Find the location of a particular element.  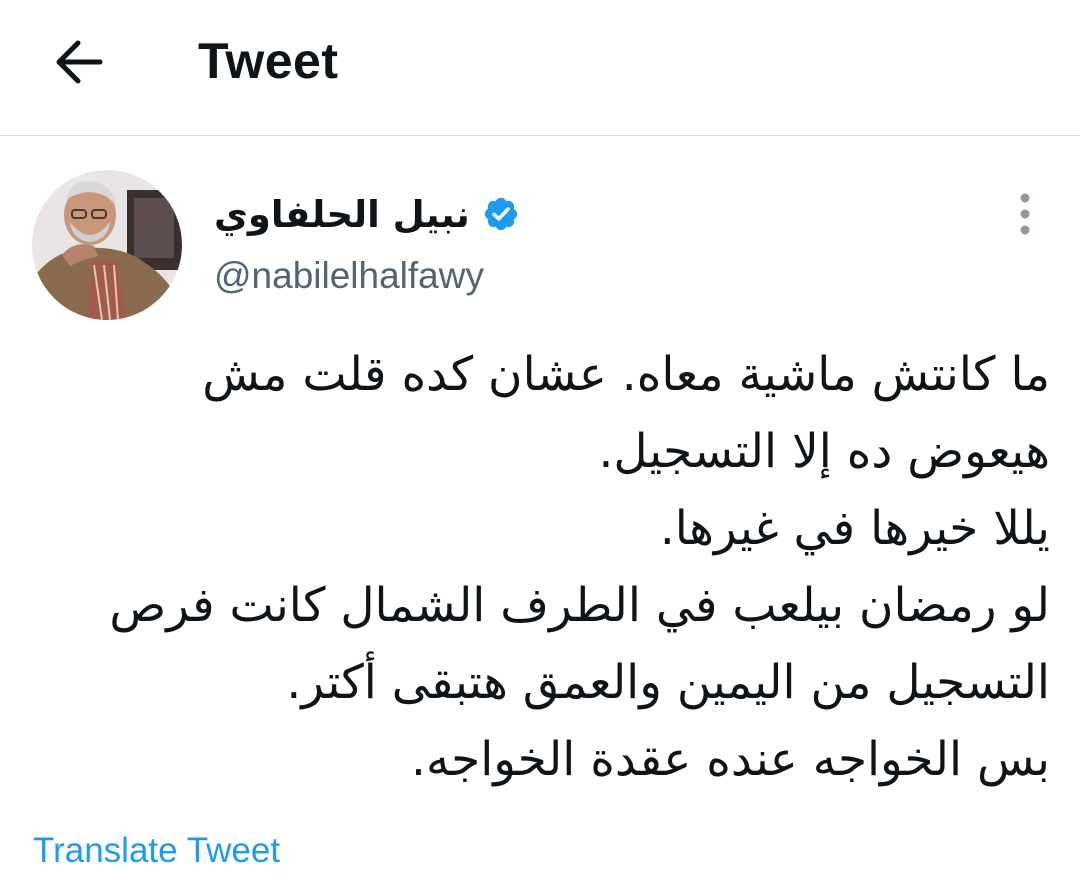

more-vertical-icon is located at coordinates (1025, 214).